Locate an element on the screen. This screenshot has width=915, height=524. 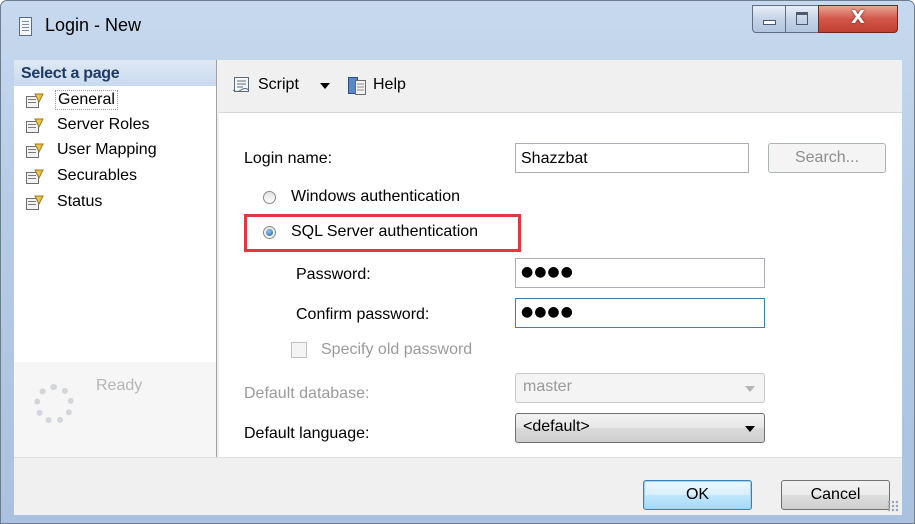
toolbar: Script Help is located at coordinates (560, 86).